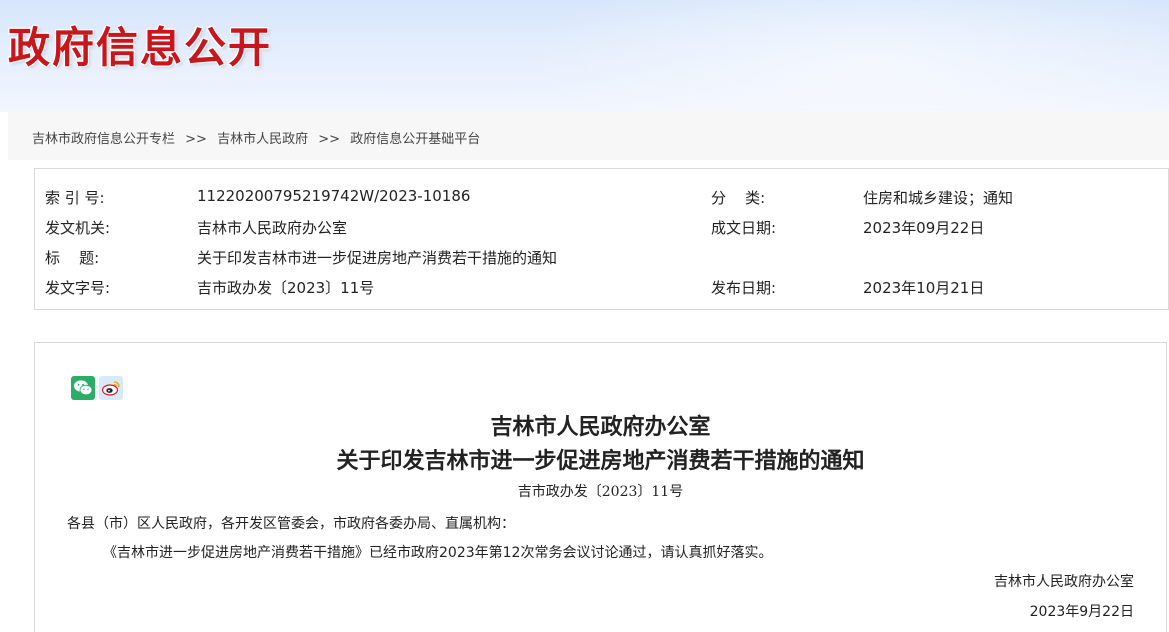  What do you see at coordinates (103, 139) in the screenshot?
I see `breadcrumb-item-column: 吉林市政府信息公开专栏` at bounding box center [103, 139].